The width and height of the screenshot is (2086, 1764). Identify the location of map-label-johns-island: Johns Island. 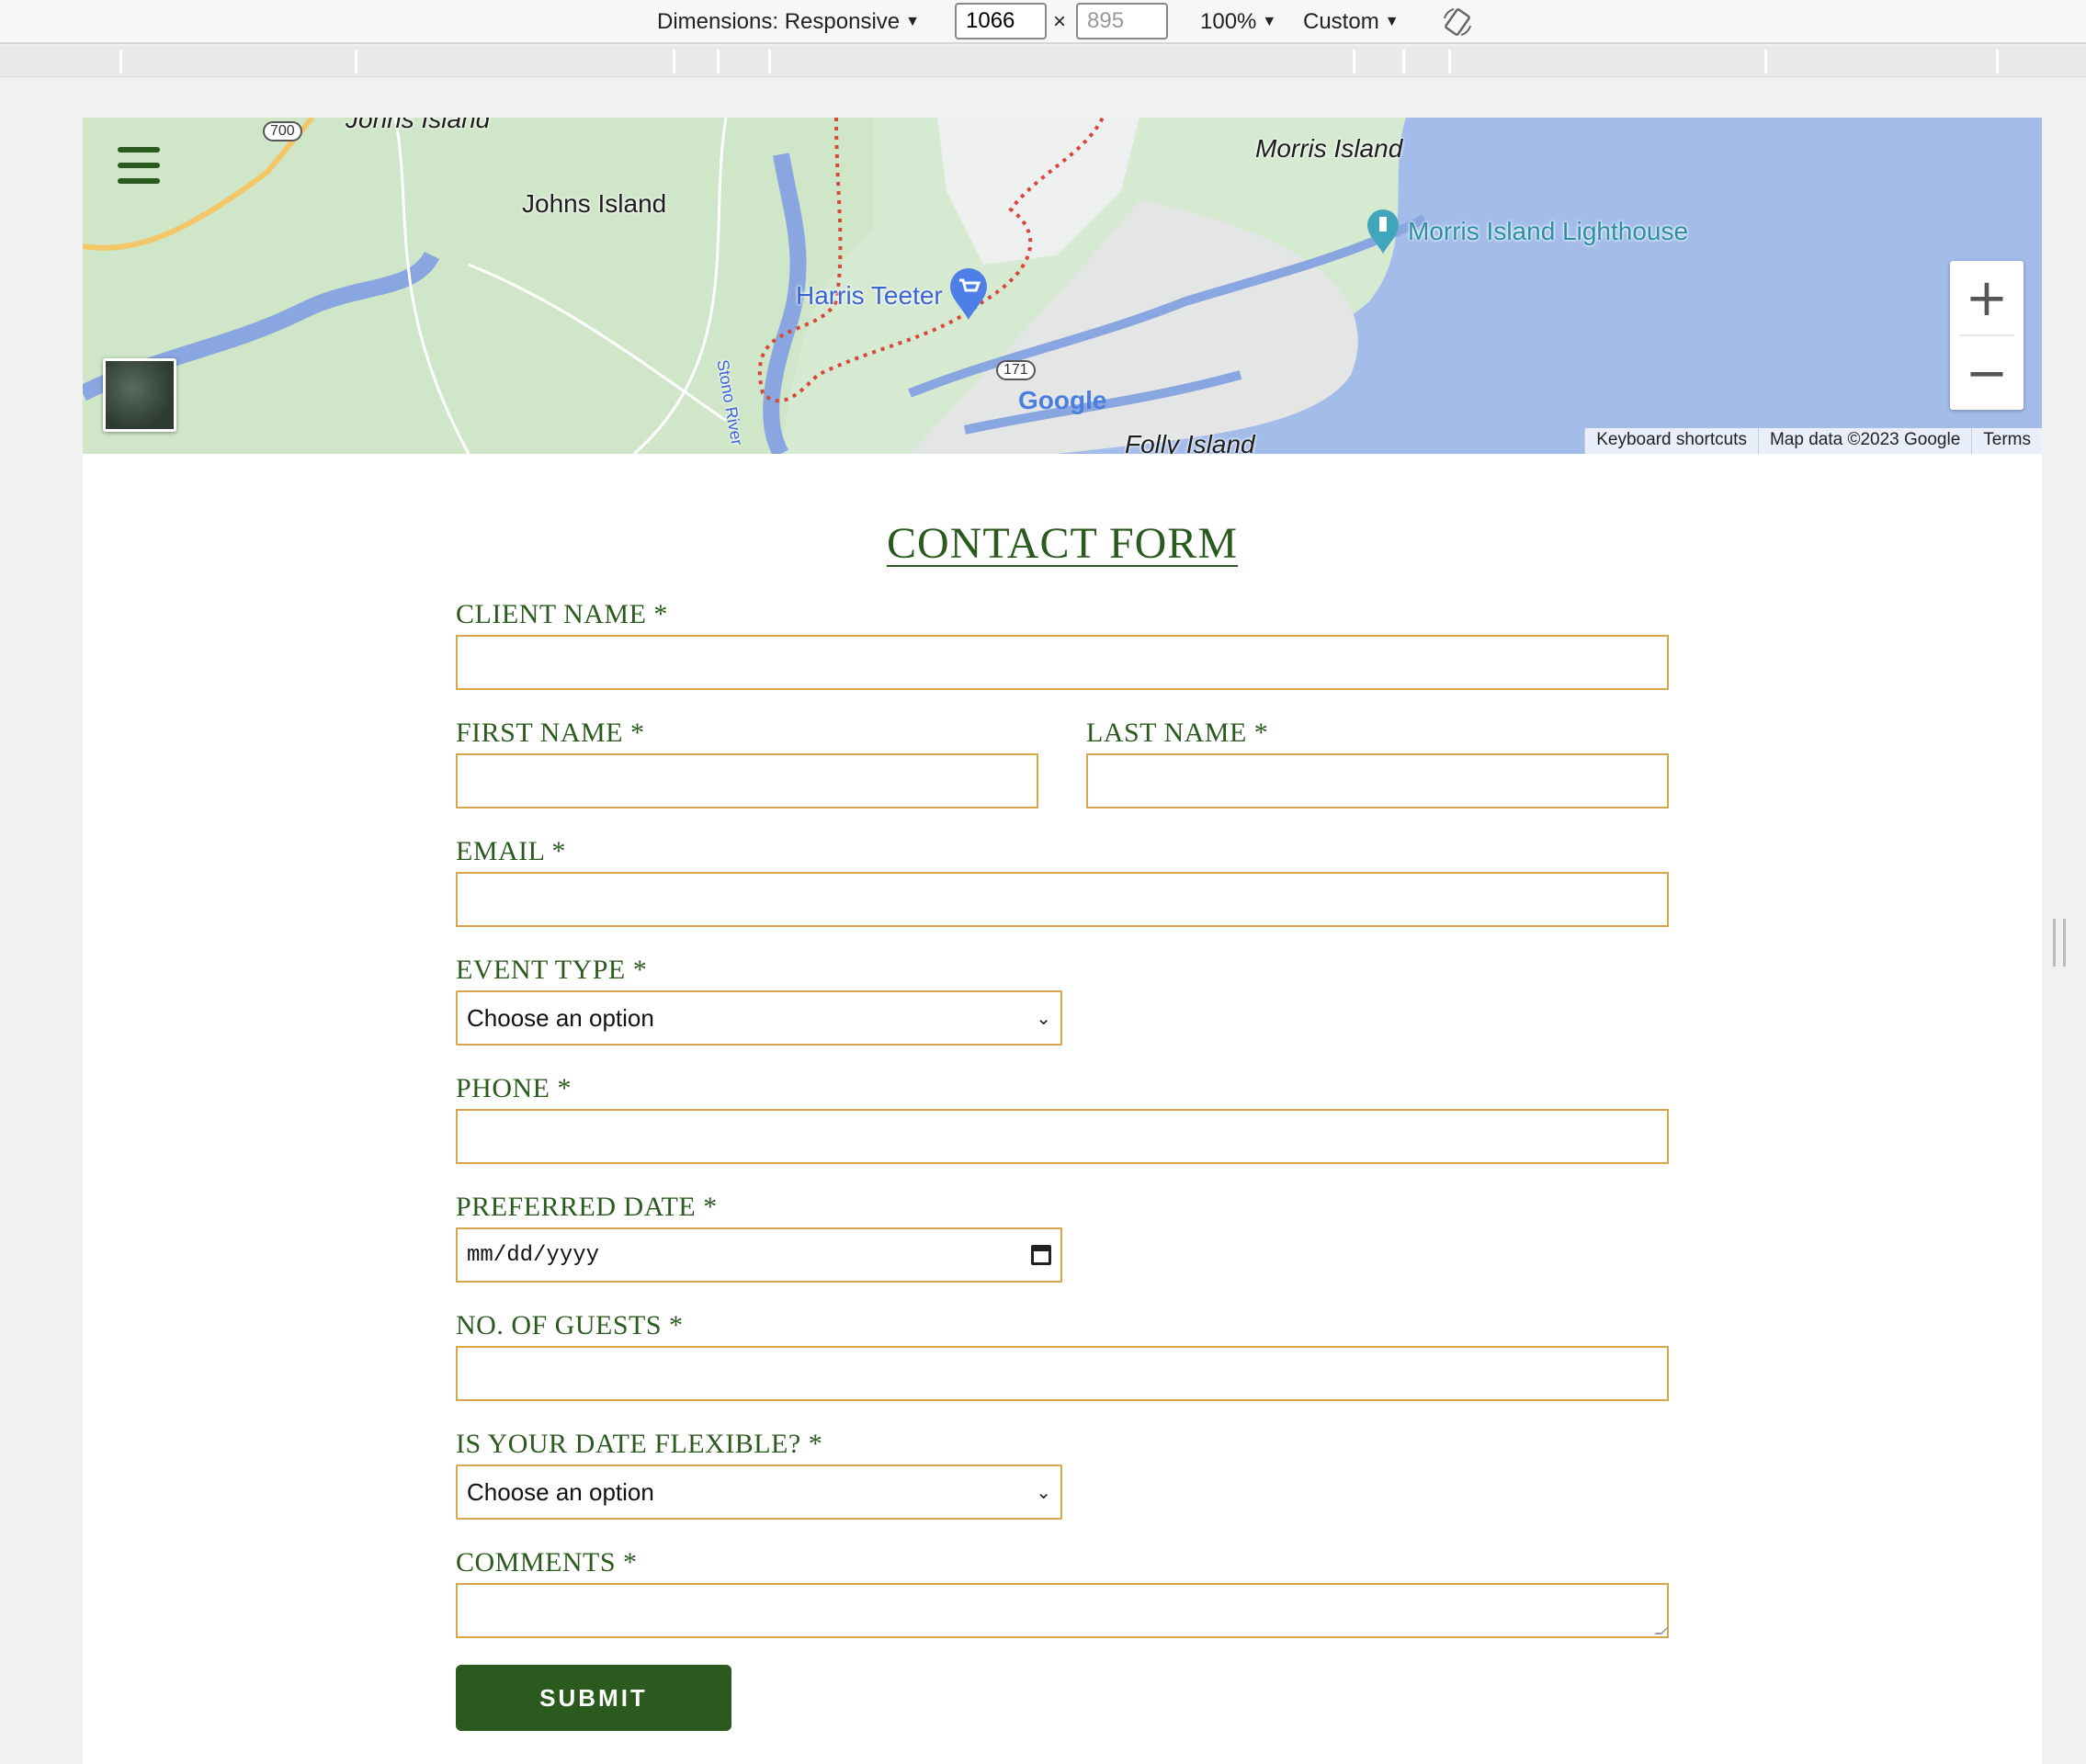
(594, 204).